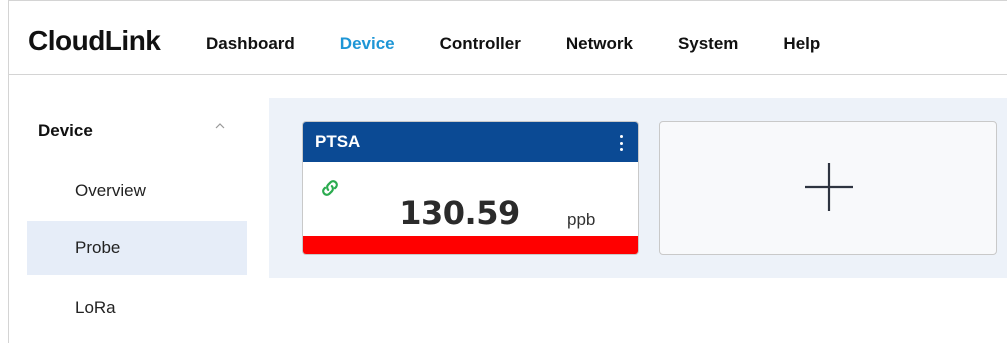 The height and width of the screenshot is (343, 1007). What do you see at coordinates (220, 126) in the screenshot?
I see `chevron-up-icon` at bounding box center [220, 126].